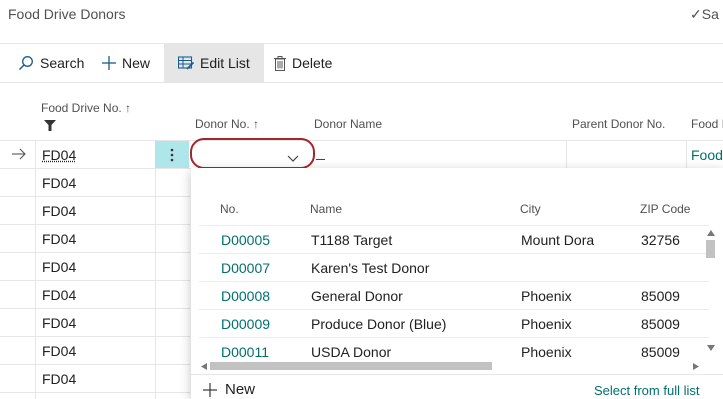 This screenshot has height=399, width=723. Describe the element at coordinates (557, 240) in the screenshot. I see `lookup-item-city: Mount Dora` at that location.